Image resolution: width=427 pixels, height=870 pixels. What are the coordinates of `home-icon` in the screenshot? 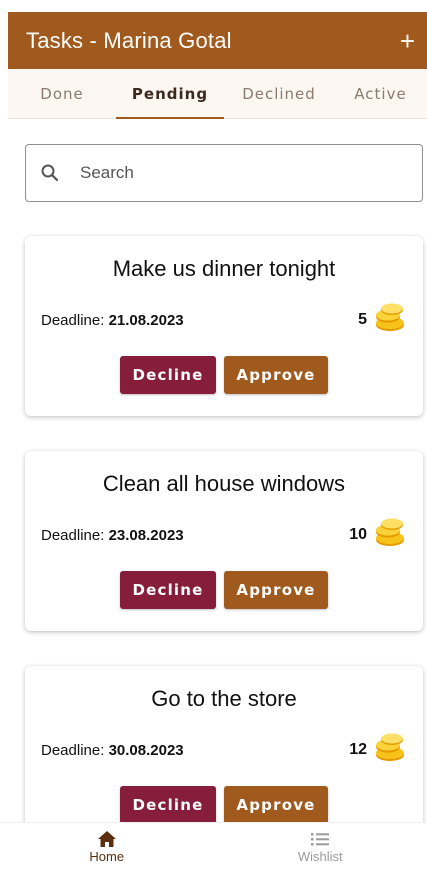 It's located at (107, 839).